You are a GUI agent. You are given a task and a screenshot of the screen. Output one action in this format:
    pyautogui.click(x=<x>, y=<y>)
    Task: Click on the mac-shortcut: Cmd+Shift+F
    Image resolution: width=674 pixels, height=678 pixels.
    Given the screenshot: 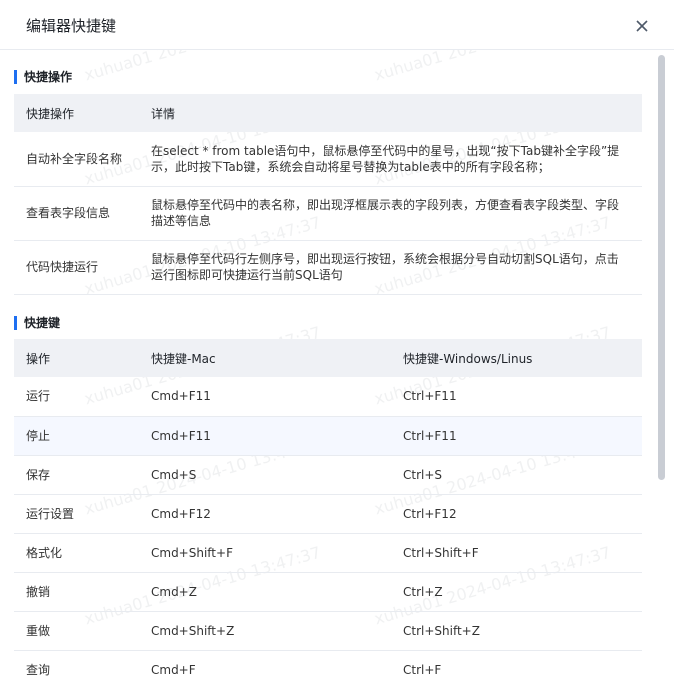 What is the action you would take?
    pyautogui.click(x=265, y=553)
    